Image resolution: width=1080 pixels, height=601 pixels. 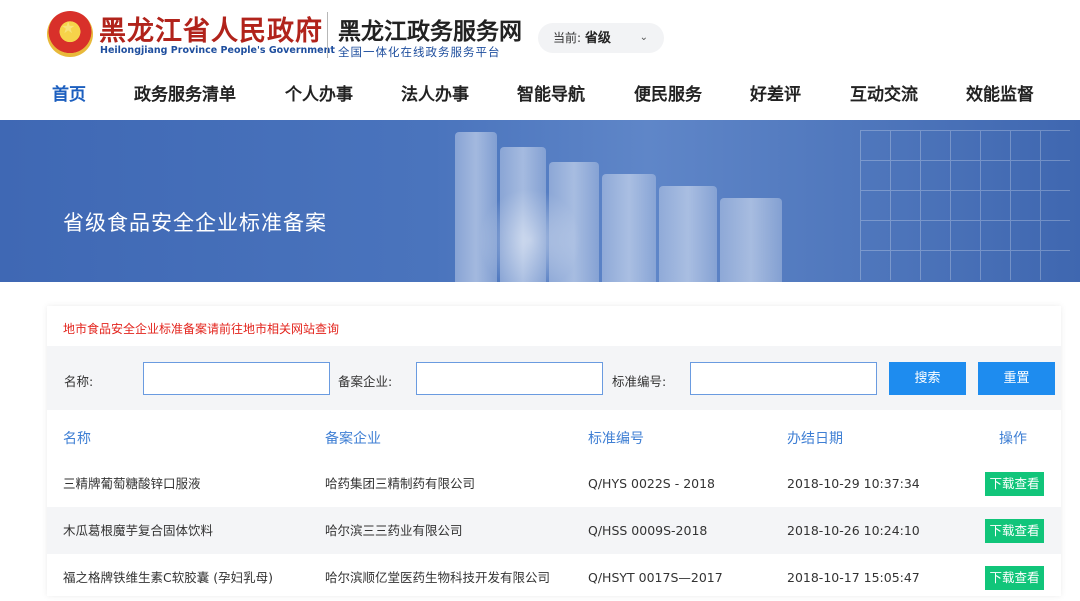 I want to click on level-value: 省级, so click(x=597, y=38).